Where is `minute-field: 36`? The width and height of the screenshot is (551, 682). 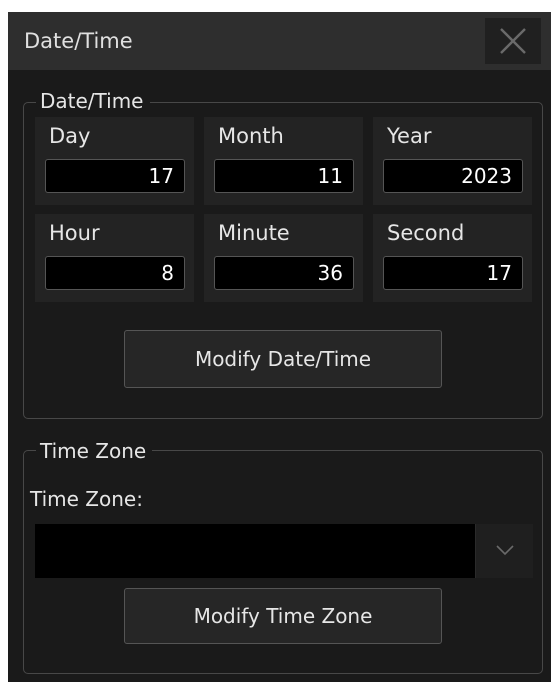
minute-field: 36 is located at coordinates (284, 273).